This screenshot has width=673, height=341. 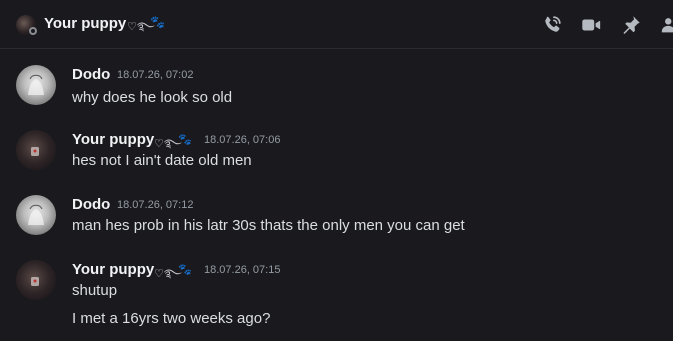 What do you see at coordinates (33, 31) in the screenshot?
I see `status-indicator-icon` at bounding box center [33, 31].